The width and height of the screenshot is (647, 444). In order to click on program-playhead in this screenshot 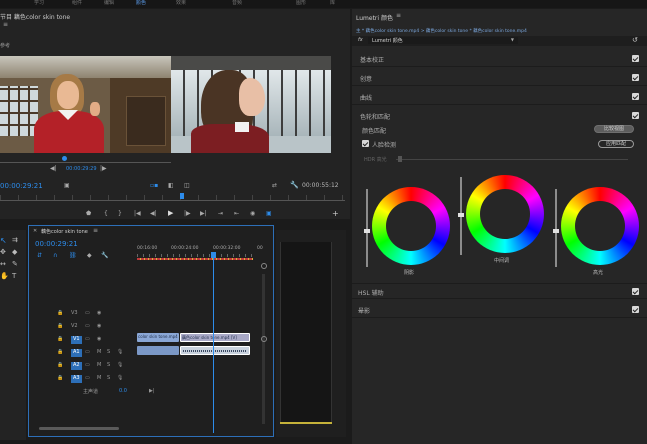, I will do `click(182, 196)`.